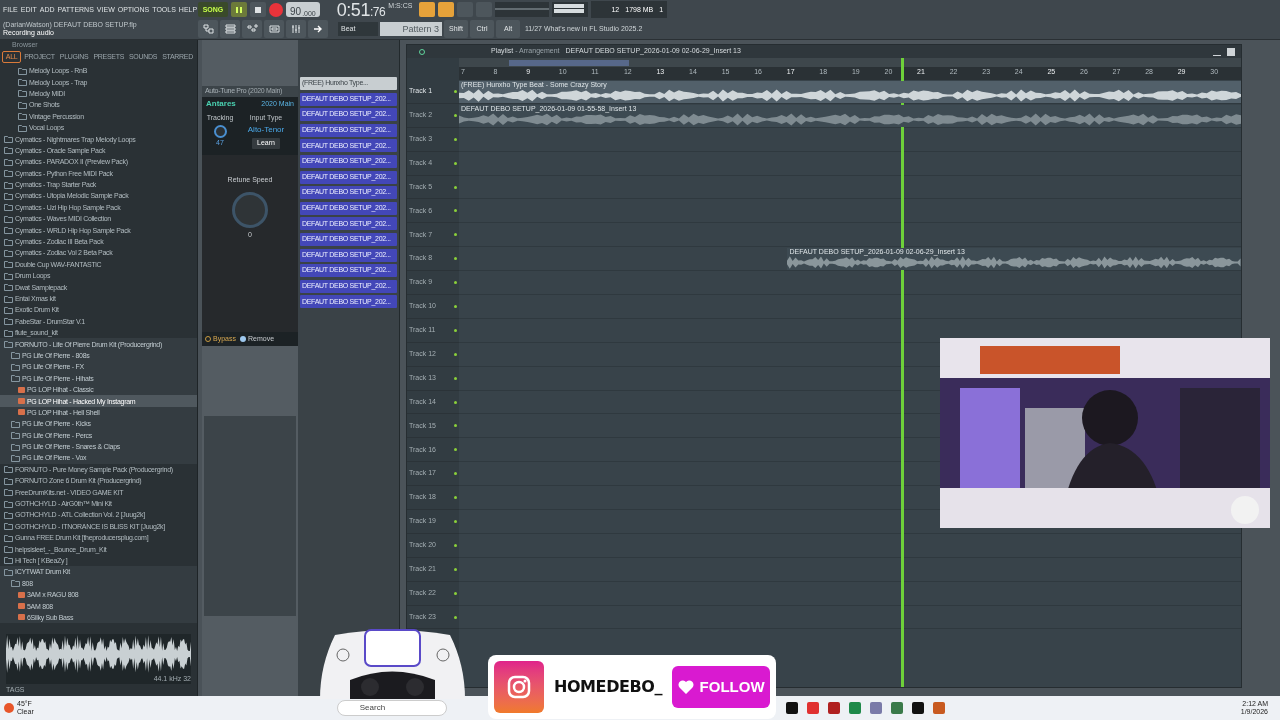 The height and width of the screenshot is (720, 1280). What do you see at coordinates (411, 29) in the screenshot?
I see `pattern-selector: Pattern 3` at bounding box center [411, 29].